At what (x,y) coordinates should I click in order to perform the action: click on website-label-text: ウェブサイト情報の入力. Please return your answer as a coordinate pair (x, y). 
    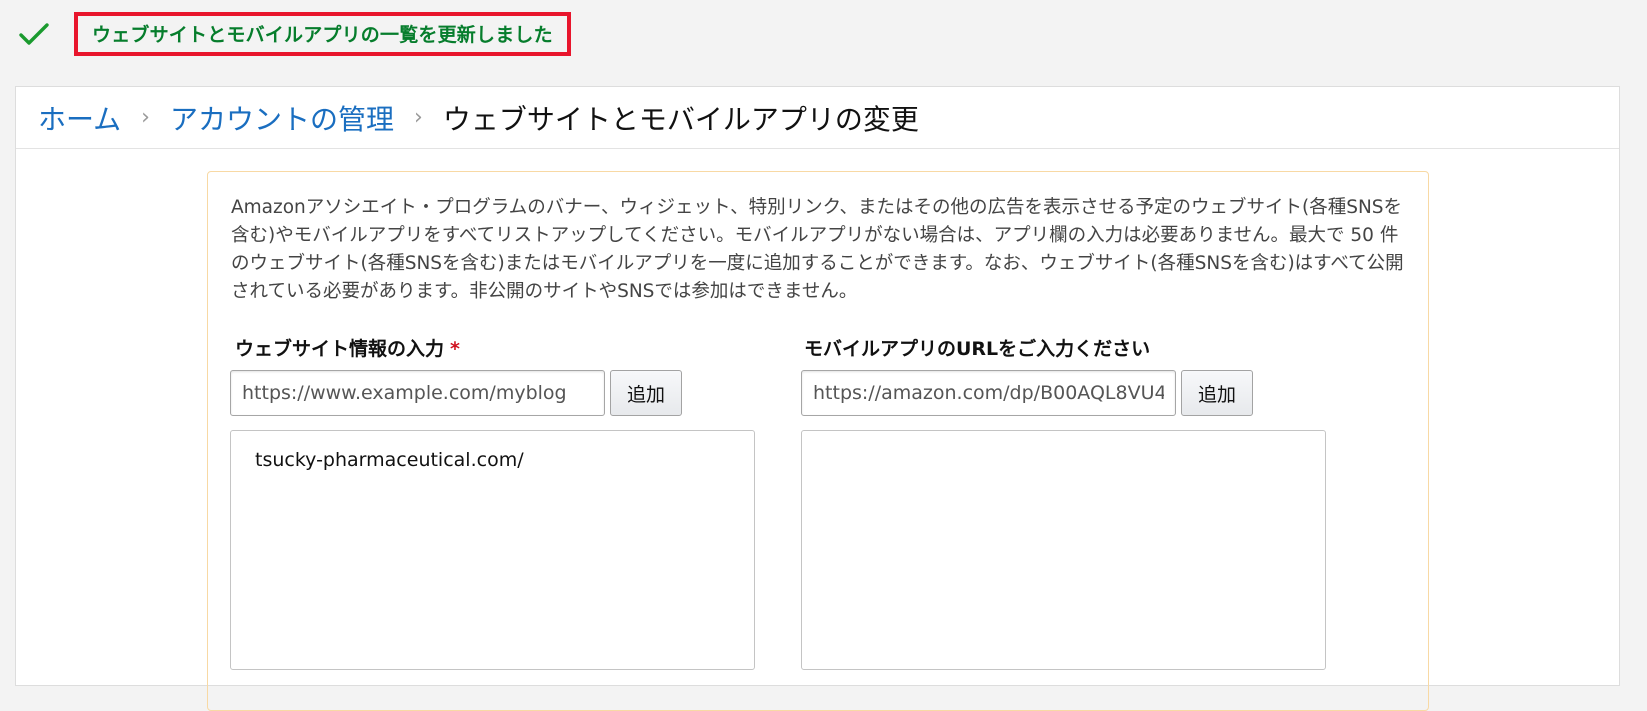
    Looking at the image, I should click on (340, 349).